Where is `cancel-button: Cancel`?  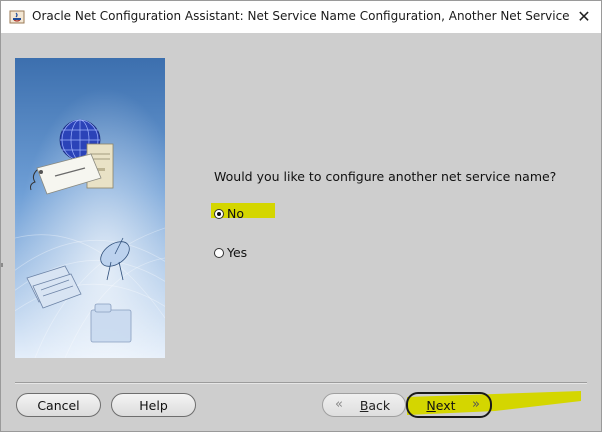
cancel-button: Cancel is located at coordinates (58, 405).